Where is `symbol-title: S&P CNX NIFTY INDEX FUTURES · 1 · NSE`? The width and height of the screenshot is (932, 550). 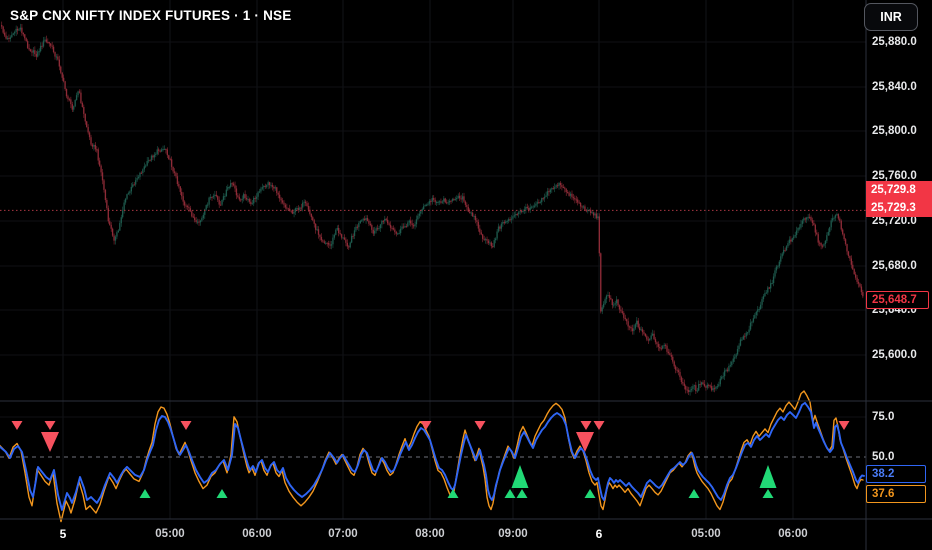 symbol-title: S&P CNX NIFTY INDEX FUTURES · 1 · NSE is located at coordinates (150, 15).